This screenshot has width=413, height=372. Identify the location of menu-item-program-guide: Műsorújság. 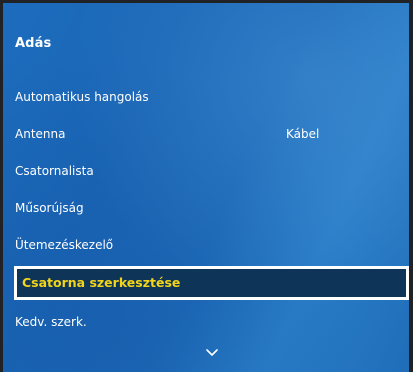
(206, 209).